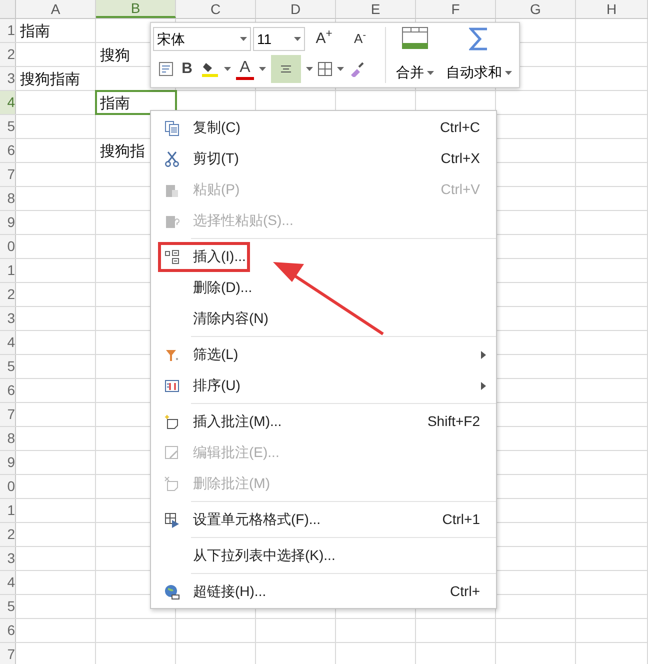 Image resolution: width=648 pixels, height=664 pixels. What do you see at coordinates (115, 56) in the screenshot?
I see `cell-text: 搜狗` at bounding box center [115, 56].